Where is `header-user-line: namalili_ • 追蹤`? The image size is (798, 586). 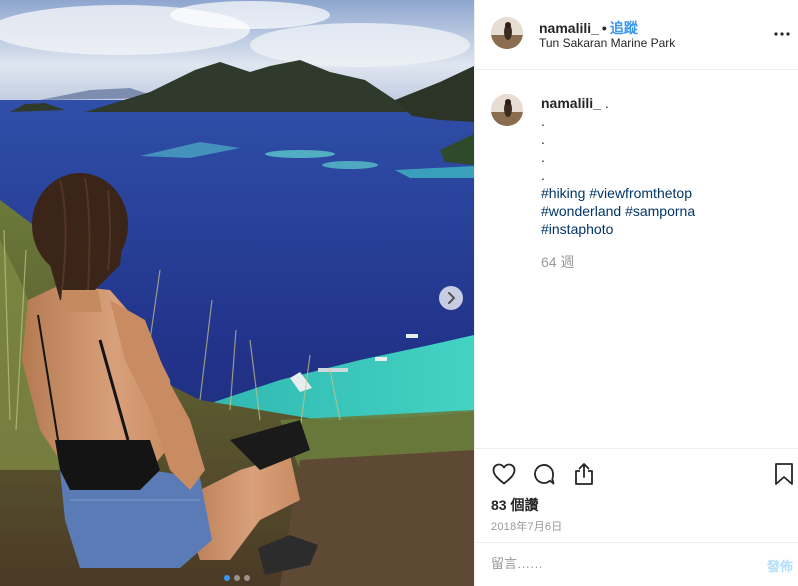
header-user-line: namalili_ • 追蹤 is located at coordinates (588, 28).